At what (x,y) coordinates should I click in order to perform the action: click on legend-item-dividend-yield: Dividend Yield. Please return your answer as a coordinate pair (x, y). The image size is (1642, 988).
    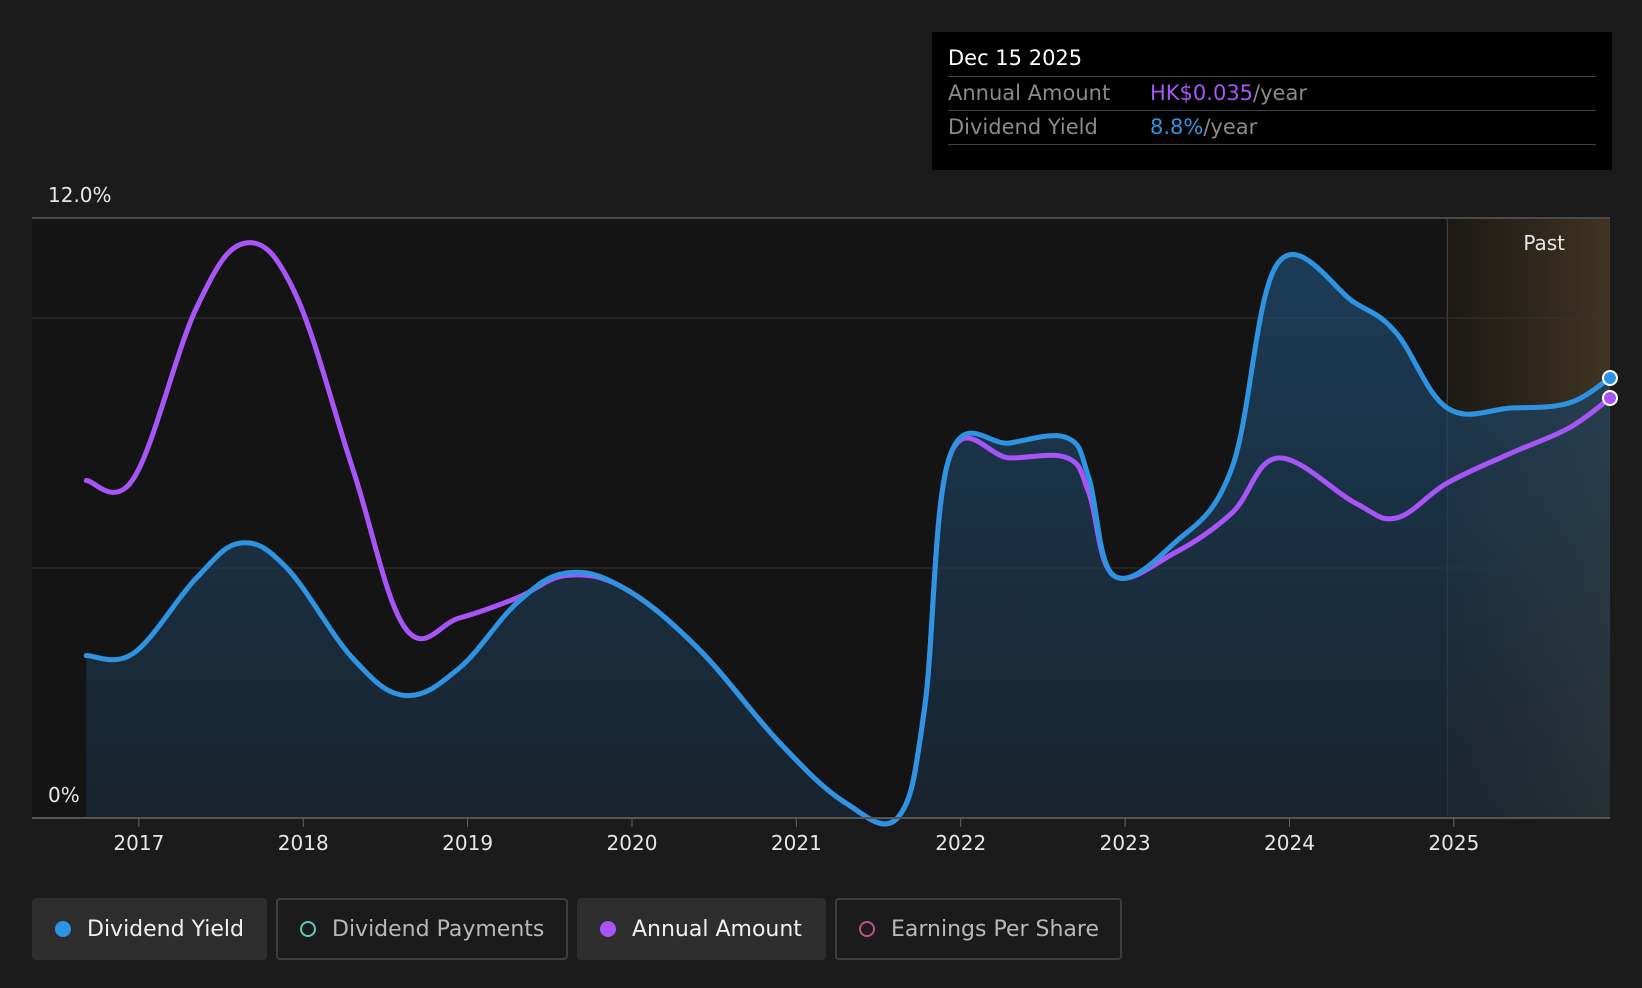
    Looking at the image, I should click on (149, 929).